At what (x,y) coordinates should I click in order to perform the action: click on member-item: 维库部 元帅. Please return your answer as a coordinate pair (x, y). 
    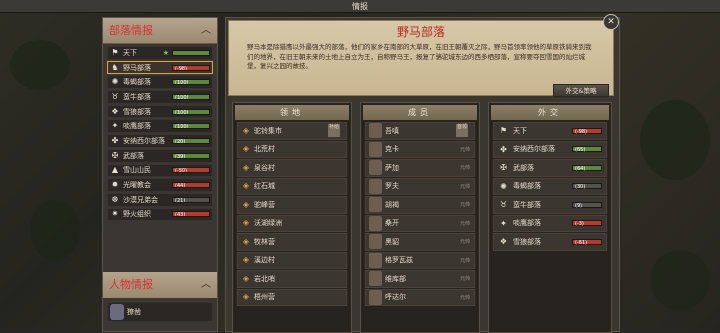
    Looking at the image, I should click on (420, 279).